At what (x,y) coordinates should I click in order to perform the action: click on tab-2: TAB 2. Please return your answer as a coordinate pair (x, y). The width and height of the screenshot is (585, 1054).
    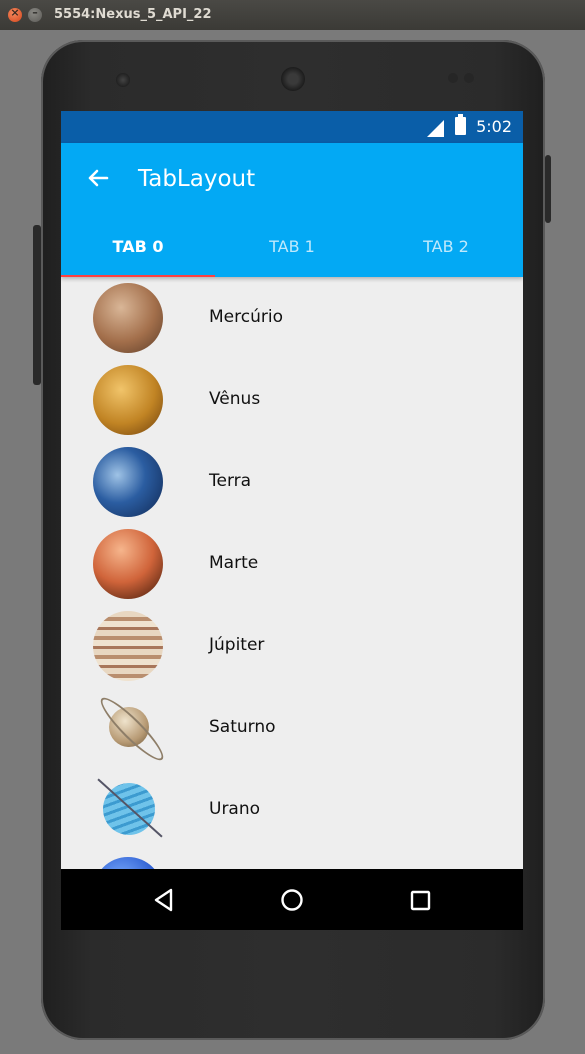
    Looking at the image, I should click on (446, 251).